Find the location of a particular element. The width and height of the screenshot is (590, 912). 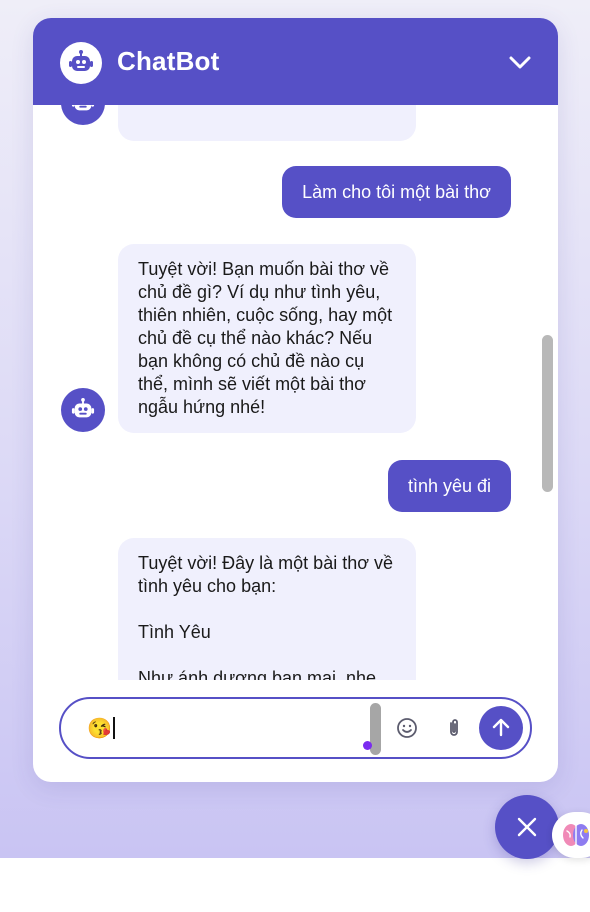

brain-button is located at coordinates (571, 835).